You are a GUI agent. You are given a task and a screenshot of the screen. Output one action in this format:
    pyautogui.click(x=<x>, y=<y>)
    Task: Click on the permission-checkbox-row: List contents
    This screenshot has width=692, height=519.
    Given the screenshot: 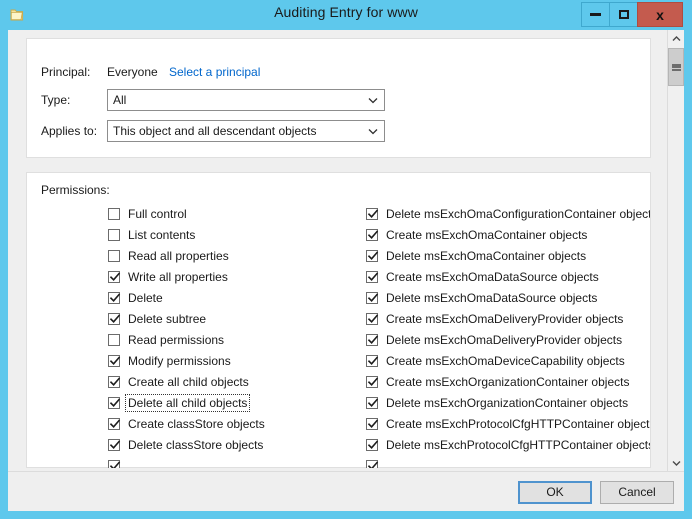 What is the action you would take?
    pyautogui.click(x=235, y=234)
    